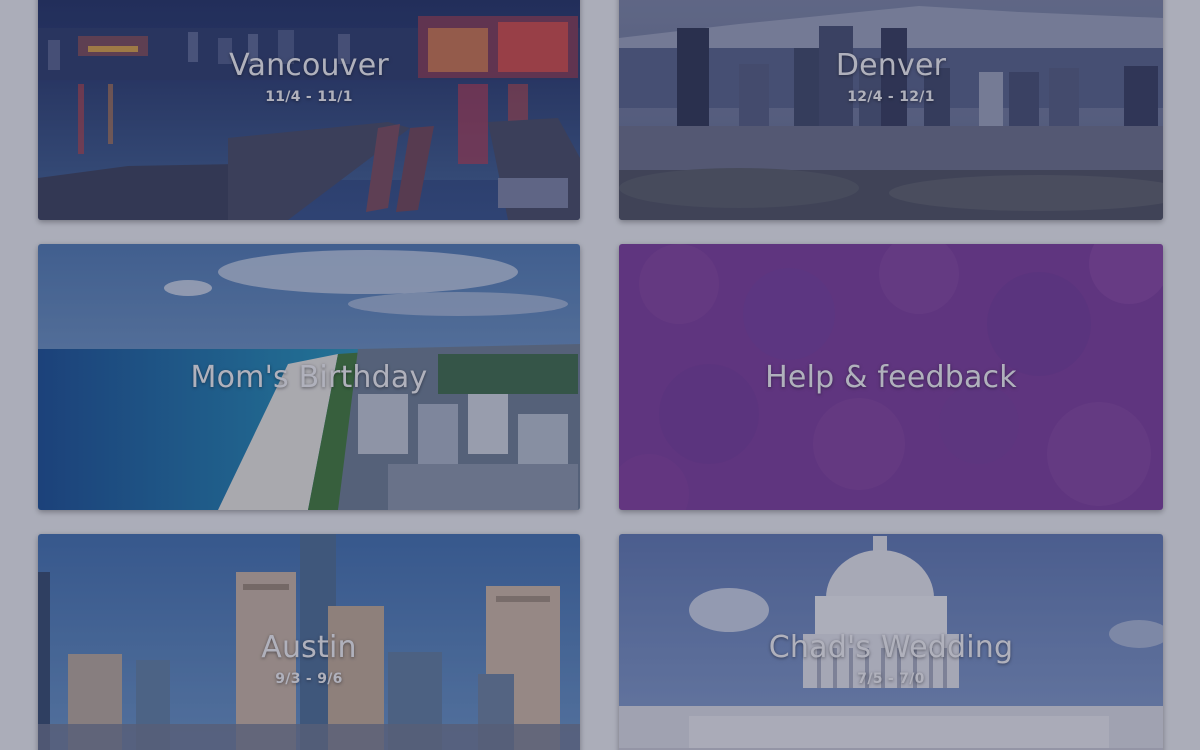 The image size is (1200, 750). I want to click on trip-card-denver: Denver 12/4 - 12/1, so click(891, 110).